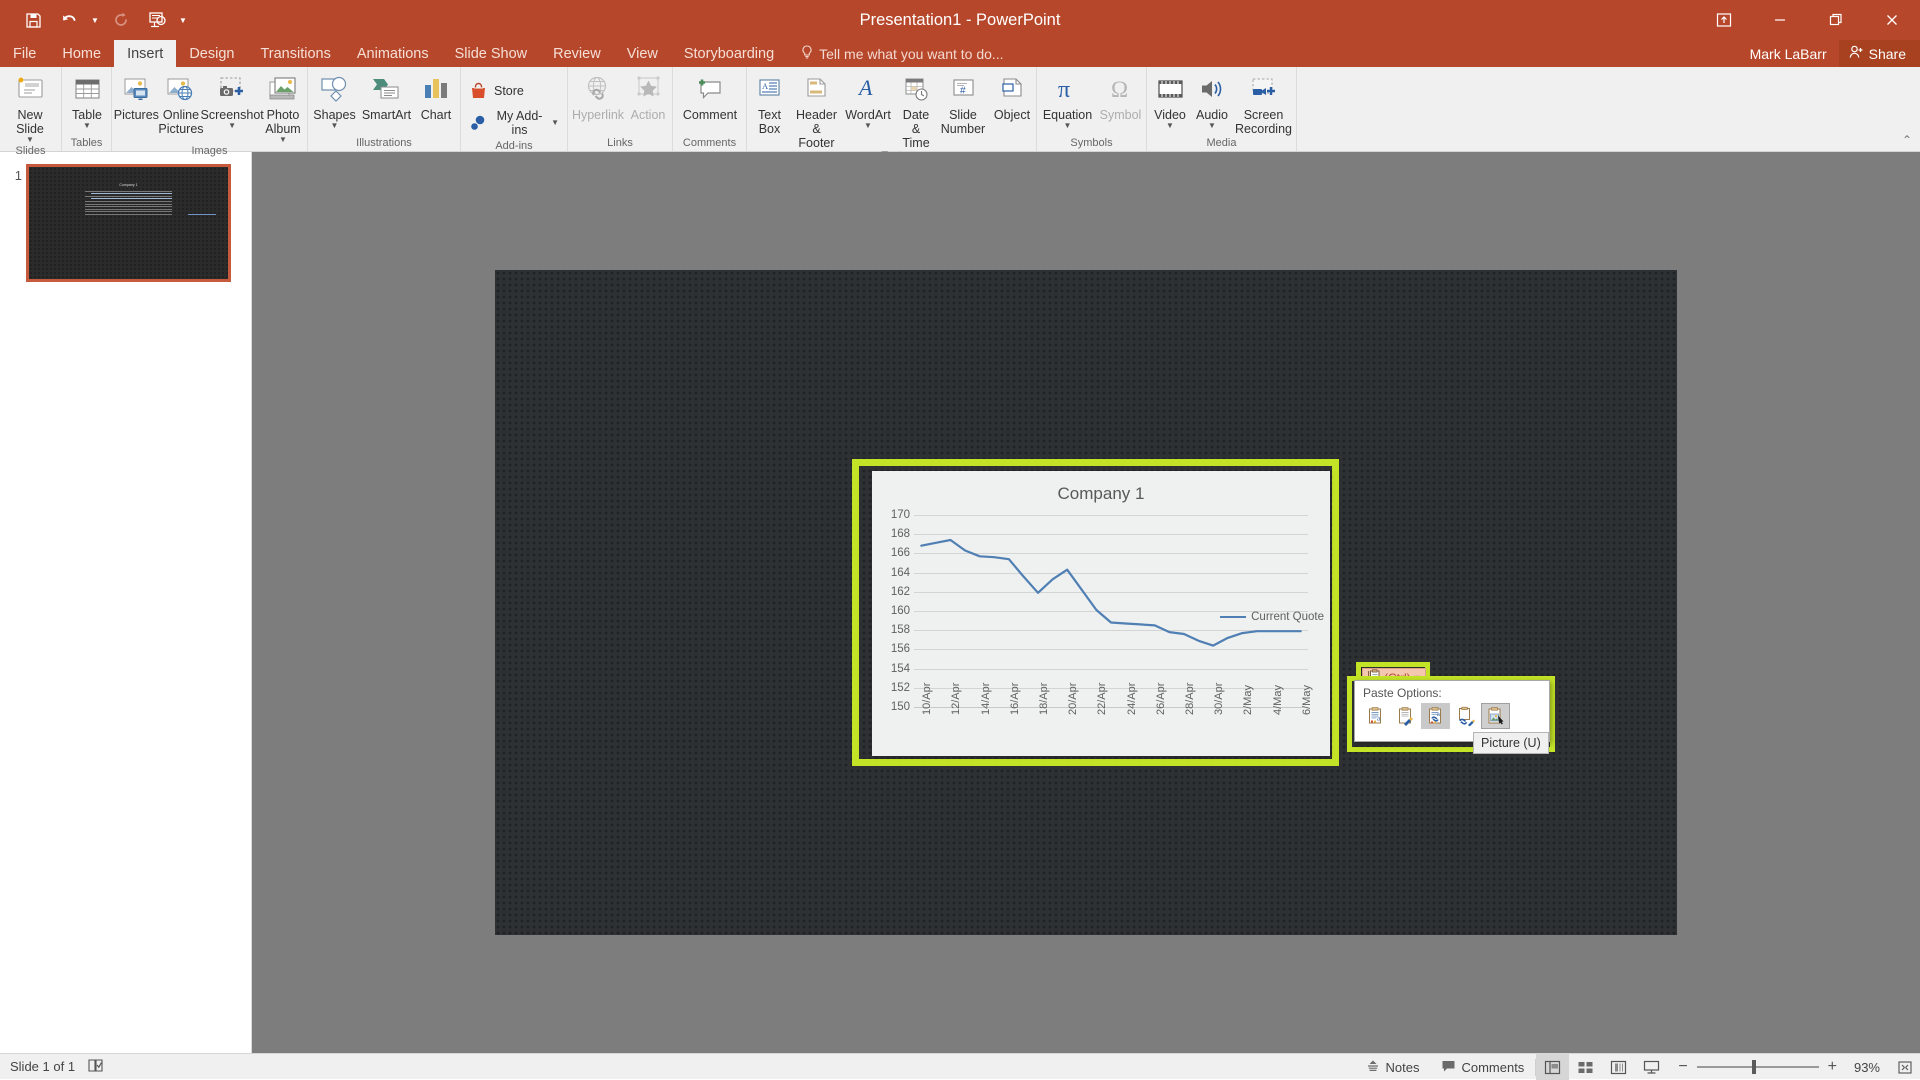  I want to click on date-time-button: Date & Time, so click(916, 110).